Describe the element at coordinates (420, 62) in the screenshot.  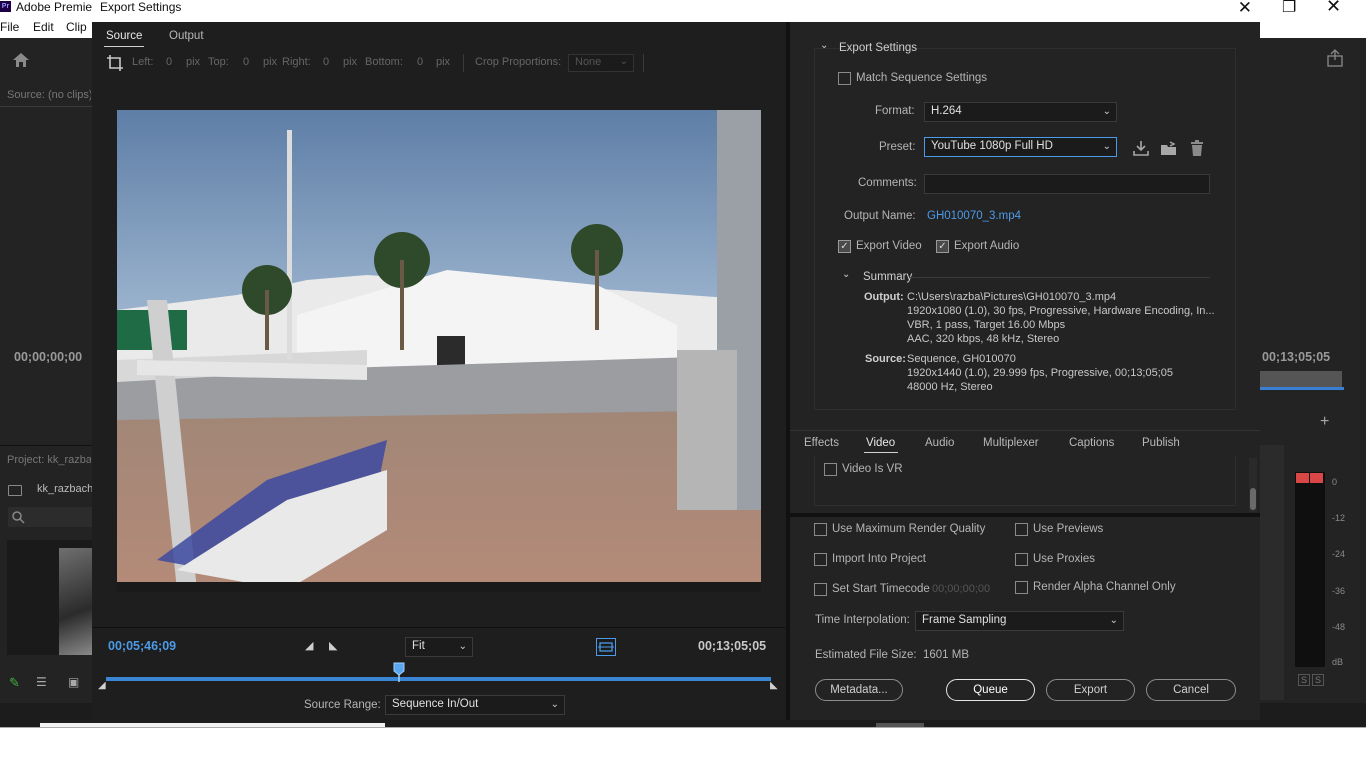
I see `crop-bottom-value: 0` at that location.